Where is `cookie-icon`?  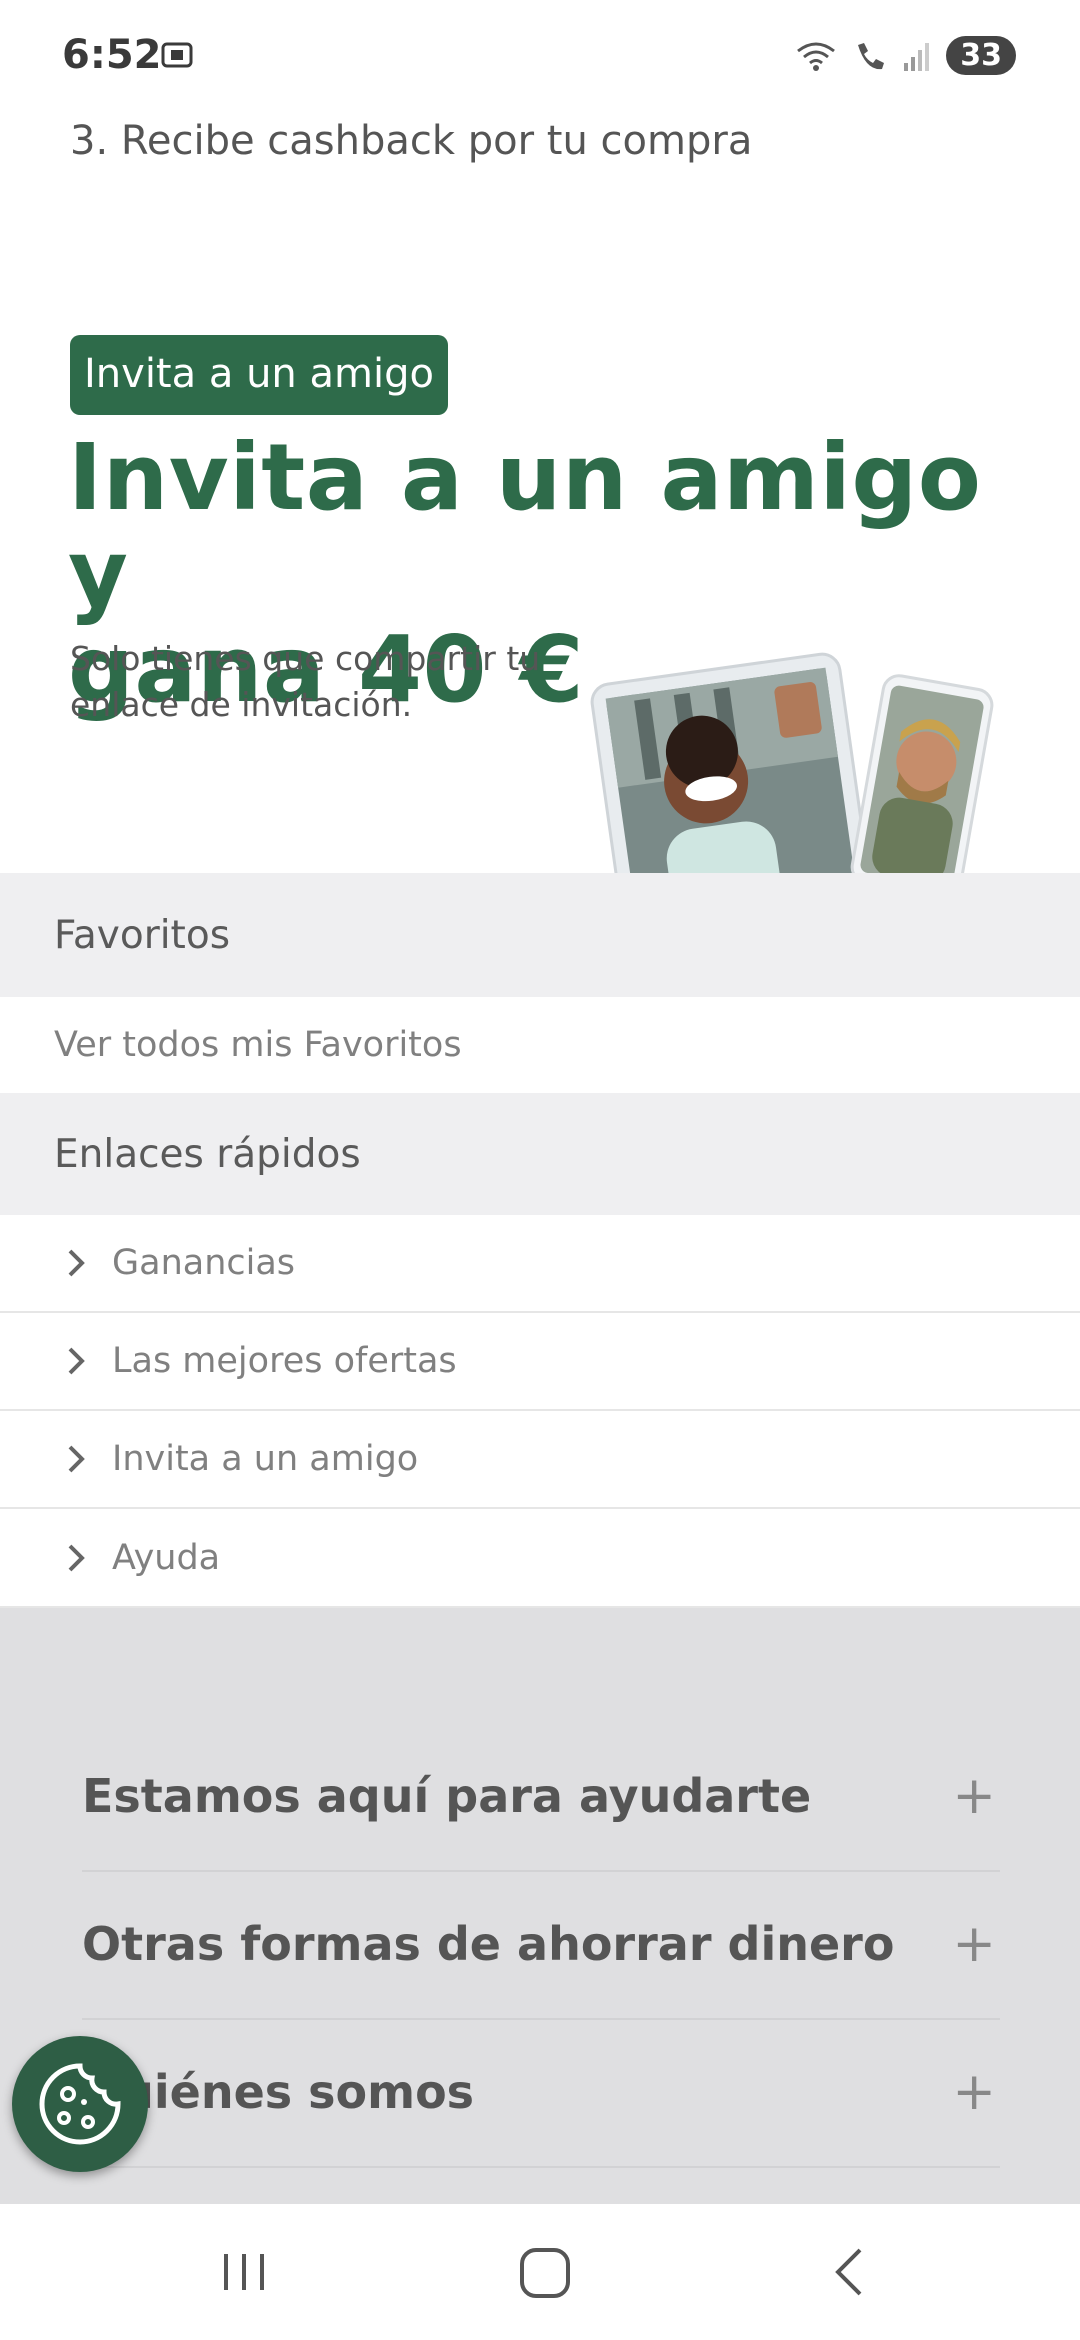 cookie-icon is located at coordinates (80, 2104).